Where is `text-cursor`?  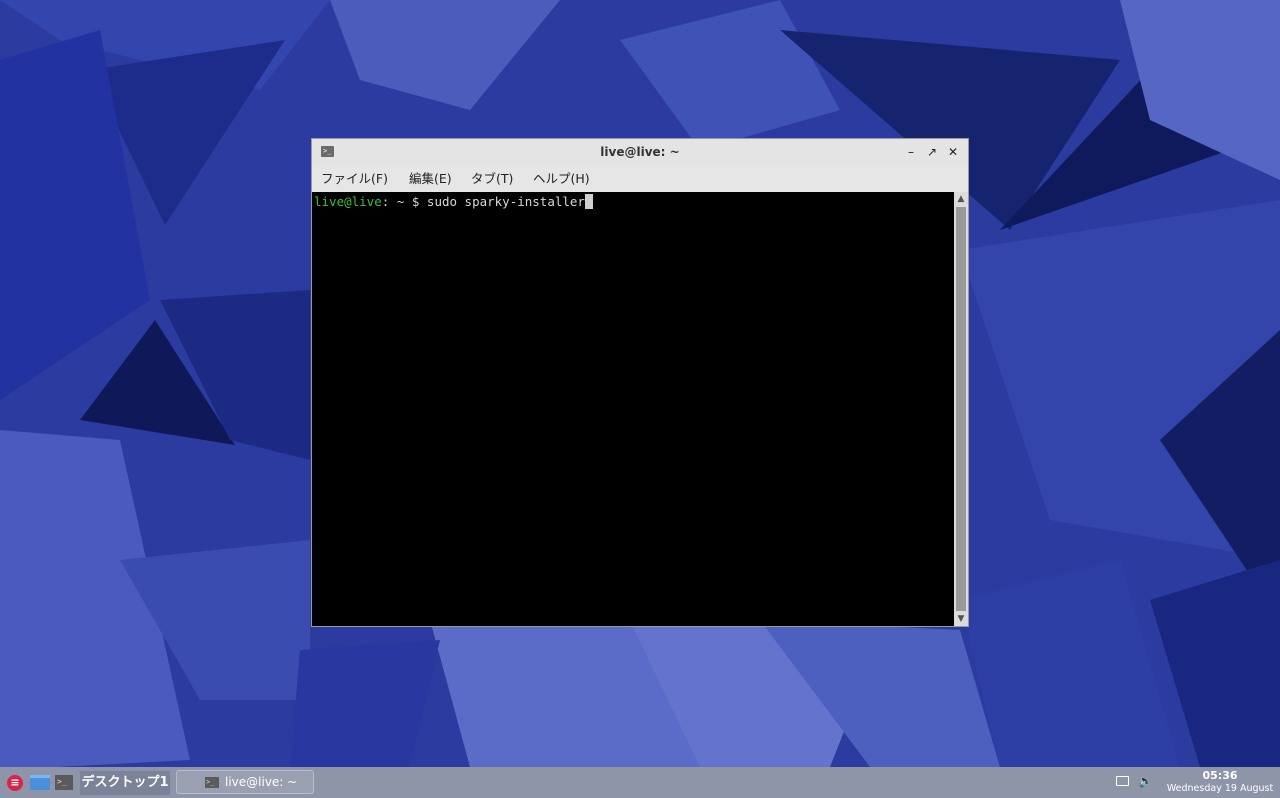 text-cursor is located at coordinates (588, 201).